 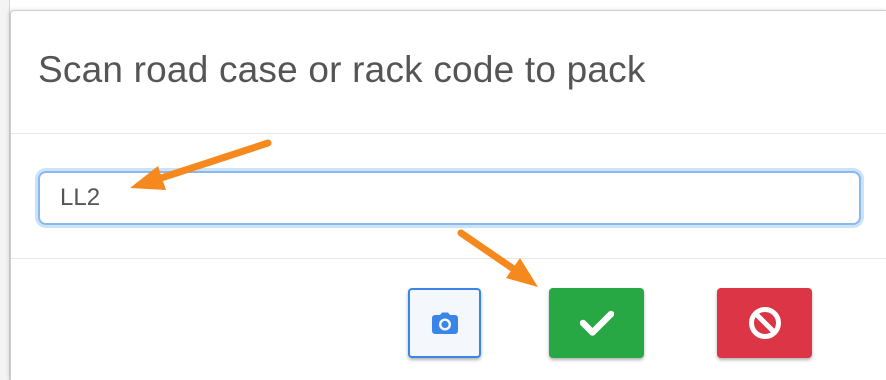 I want to click on check-icon, so click(x=596, y=323).